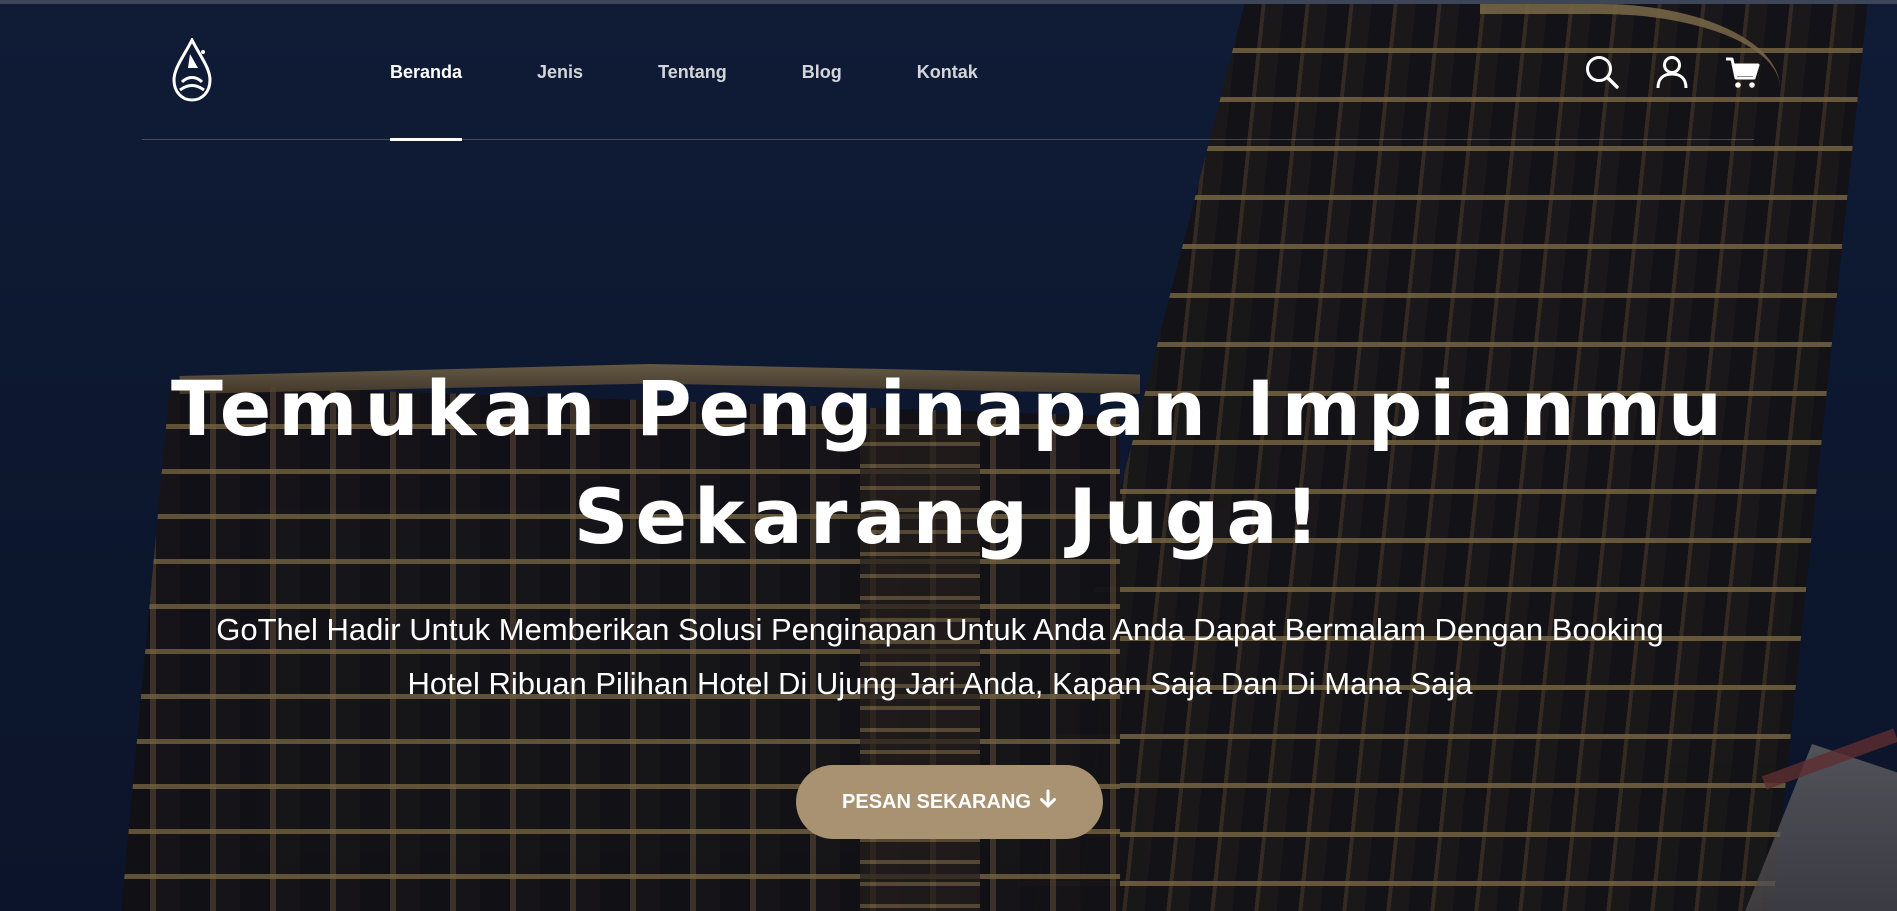 This screenshot has height=911, width=1897. Describe the element at coordinates (1048, 802) in the screenshot. I see `arrow-down-icon` at that location.